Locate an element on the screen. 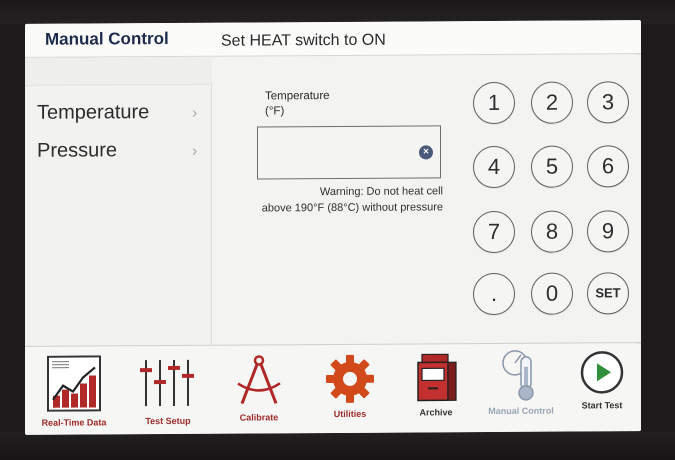 The image size is (675, 460). toolbar-label: Calibrate is located at coordinates (259, 417).